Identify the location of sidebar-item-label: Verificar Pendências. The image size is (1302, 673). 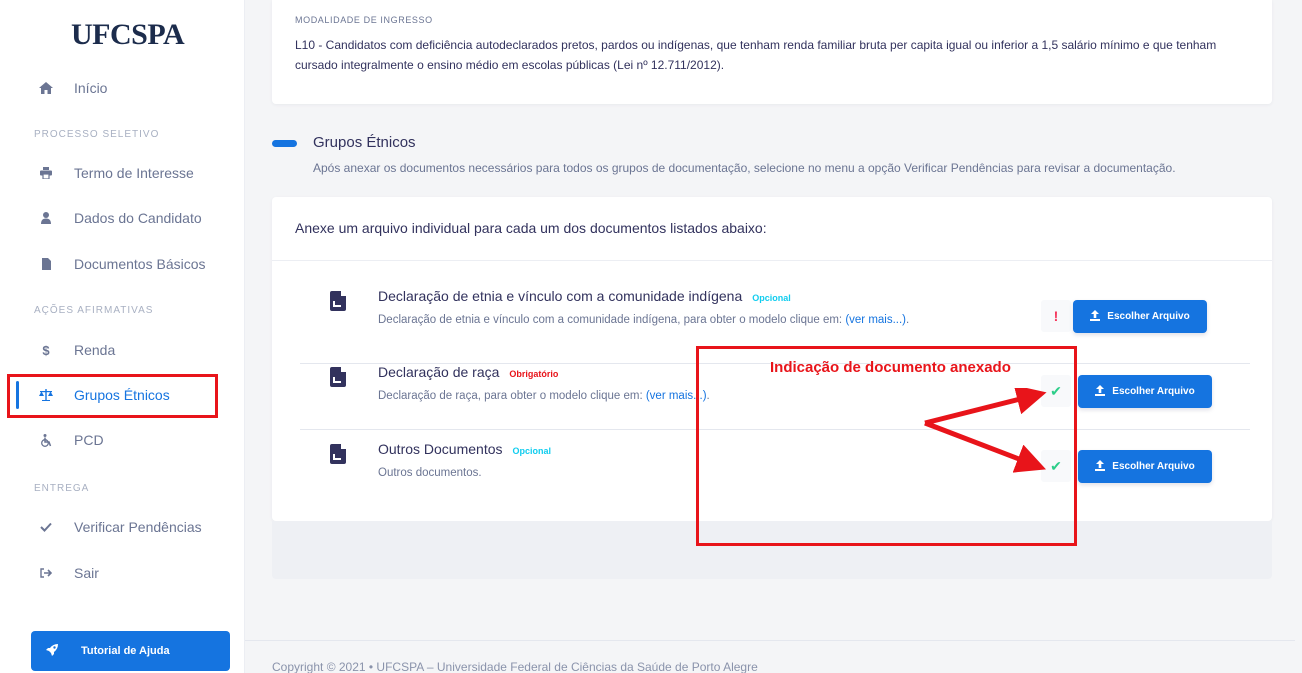
(138, 527).